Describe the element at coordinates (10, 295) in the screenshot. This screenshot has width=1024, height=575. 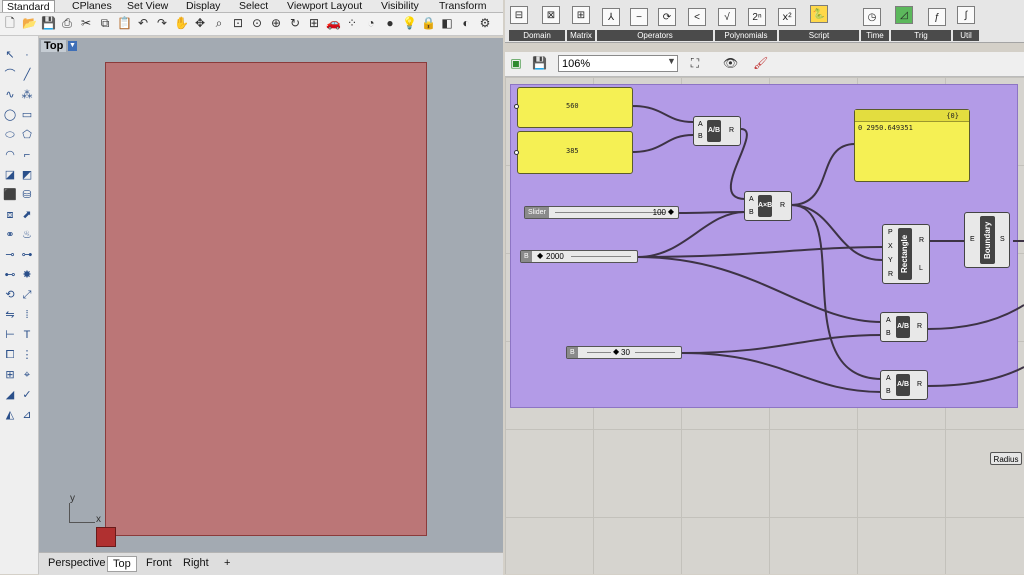
I see `rotate-icon: ⟲` at that location.